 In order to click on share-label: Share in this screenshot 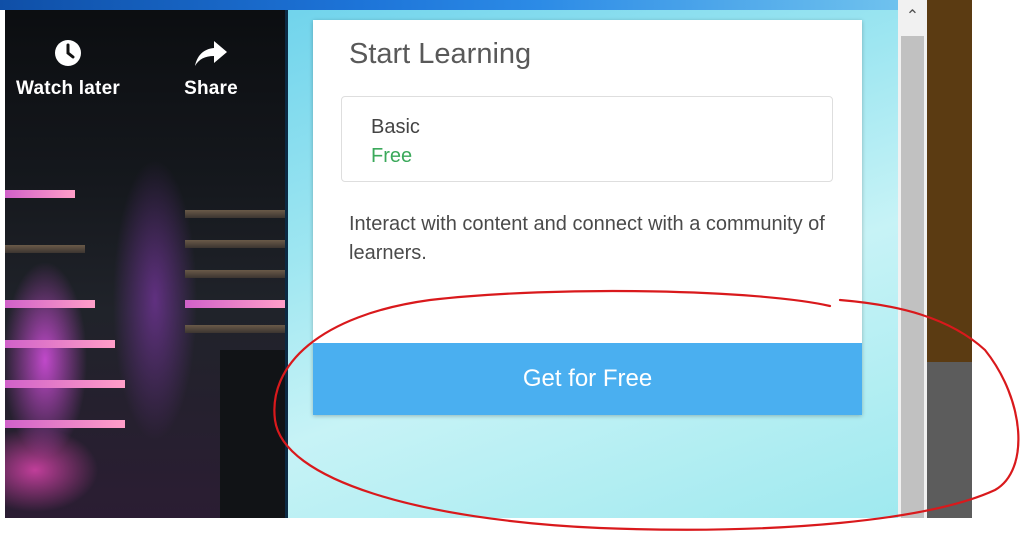, I will do `click(211, 88)`.